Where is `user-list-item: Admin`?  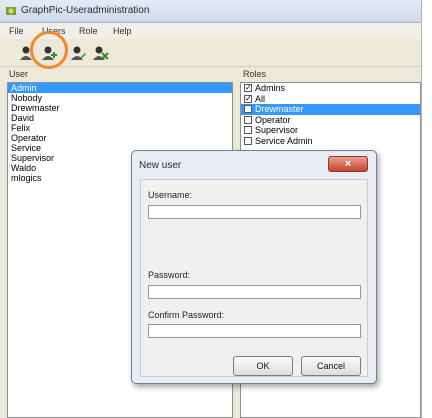
user-list-item: Admin is located at coordinates (120, 88).